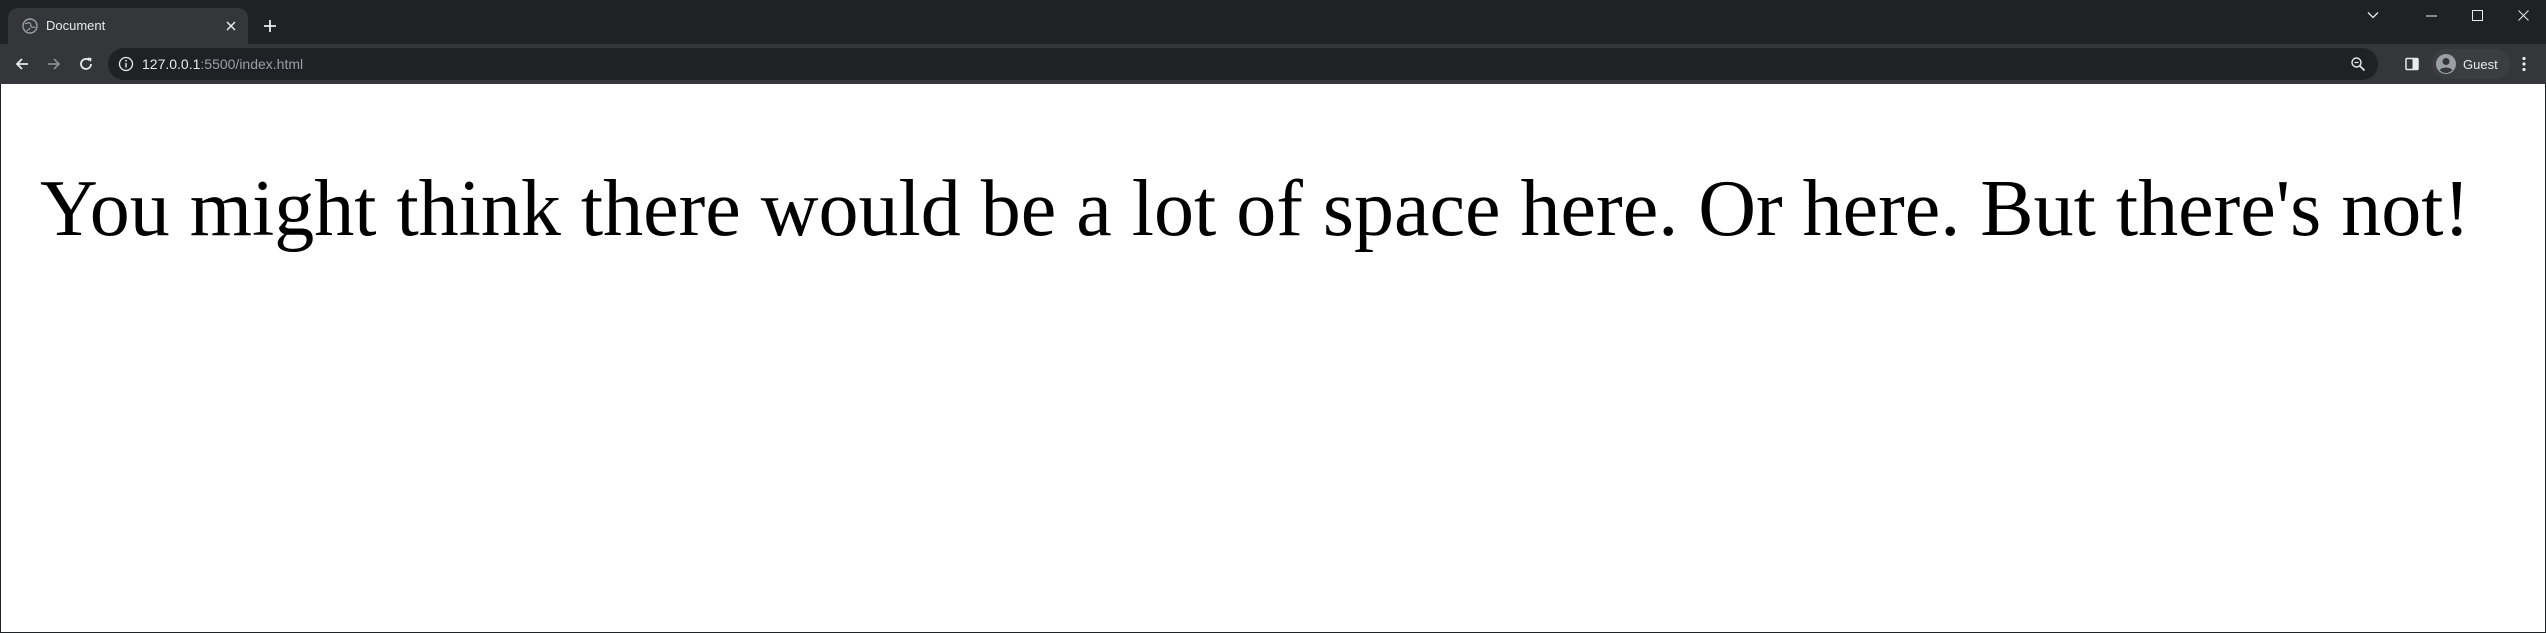  I want to click on tab-strip: Document, so click(1273, 22).